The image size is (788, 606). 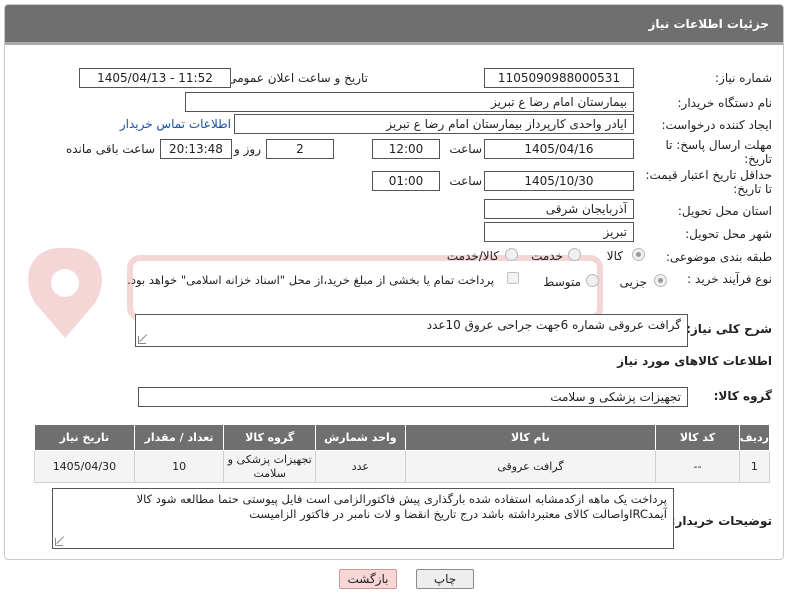 What do you see at coordinates (559, 149) in the screenshot?
I see `reply-date-field: 1405/04/16` at bounding box center [559, 149].